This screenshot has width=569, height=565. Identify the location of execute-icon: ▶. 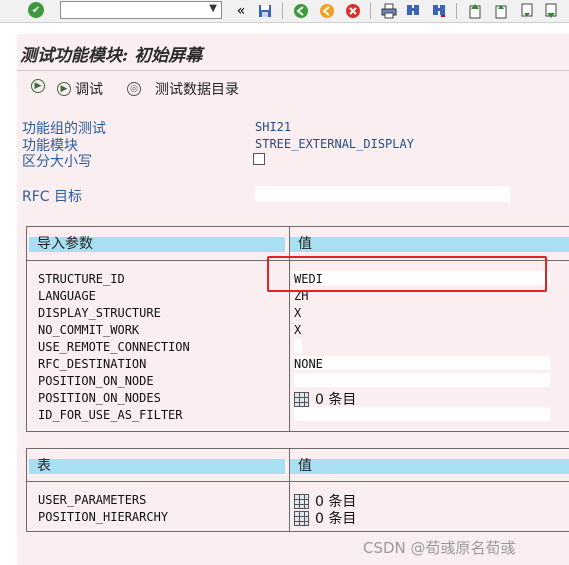
(38, 86).